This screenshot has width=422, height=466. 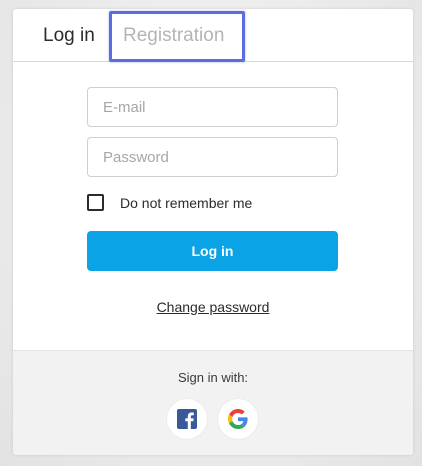 I want to click on tab-bar: Log in Registration, so click(x=213, y=35).